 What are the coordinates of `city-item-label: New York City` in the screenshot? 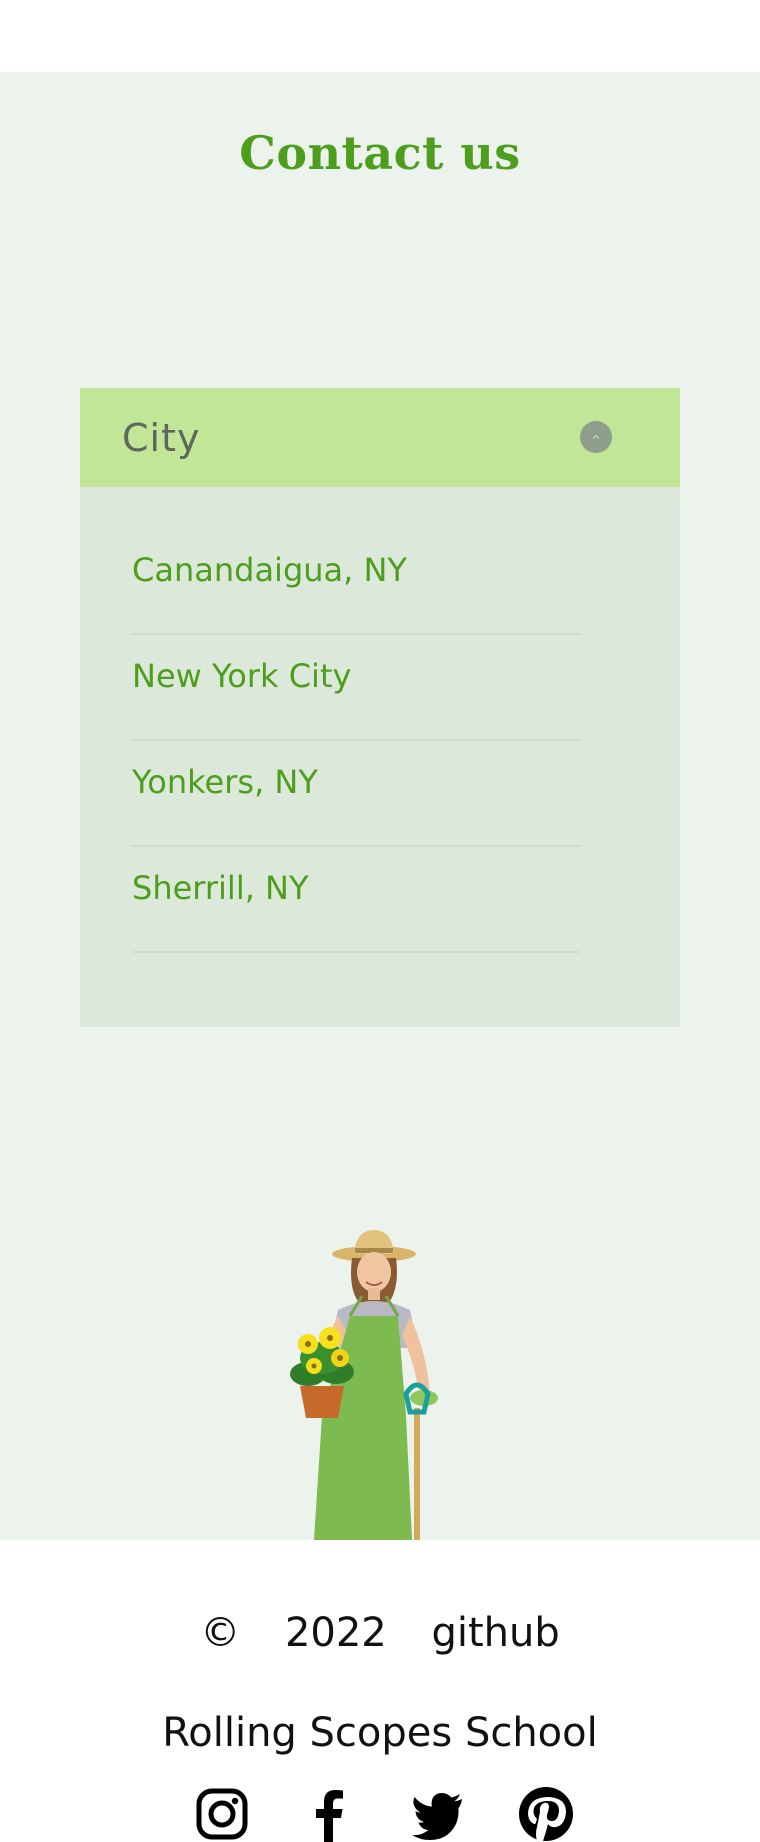 It's located at (242, 676).